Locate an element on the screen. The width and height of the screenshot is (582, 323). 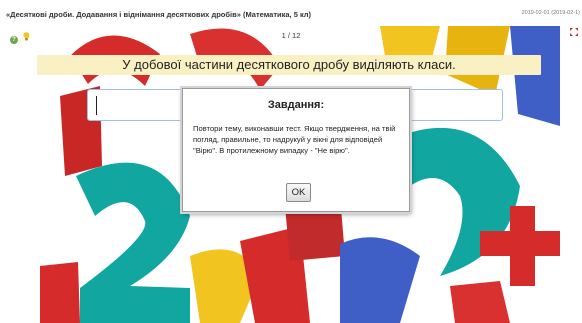
expand-icon is located at coordinates (574, 32).